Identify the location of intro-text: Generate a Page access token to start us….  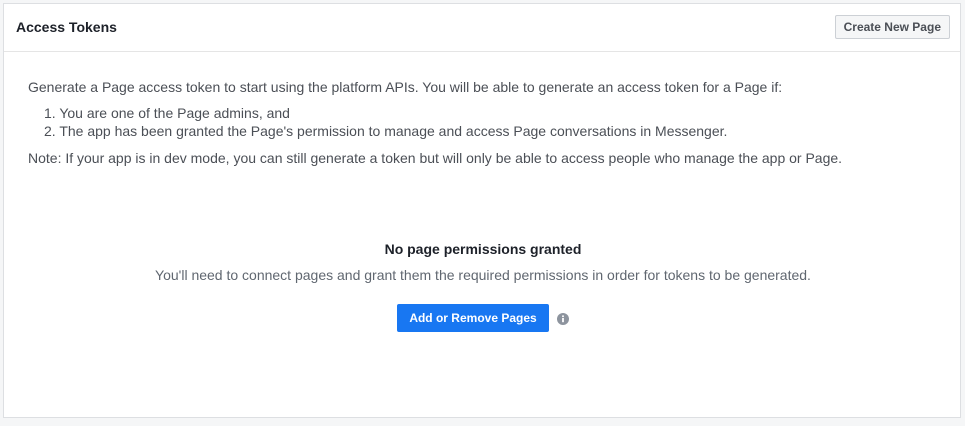
(405, 87).